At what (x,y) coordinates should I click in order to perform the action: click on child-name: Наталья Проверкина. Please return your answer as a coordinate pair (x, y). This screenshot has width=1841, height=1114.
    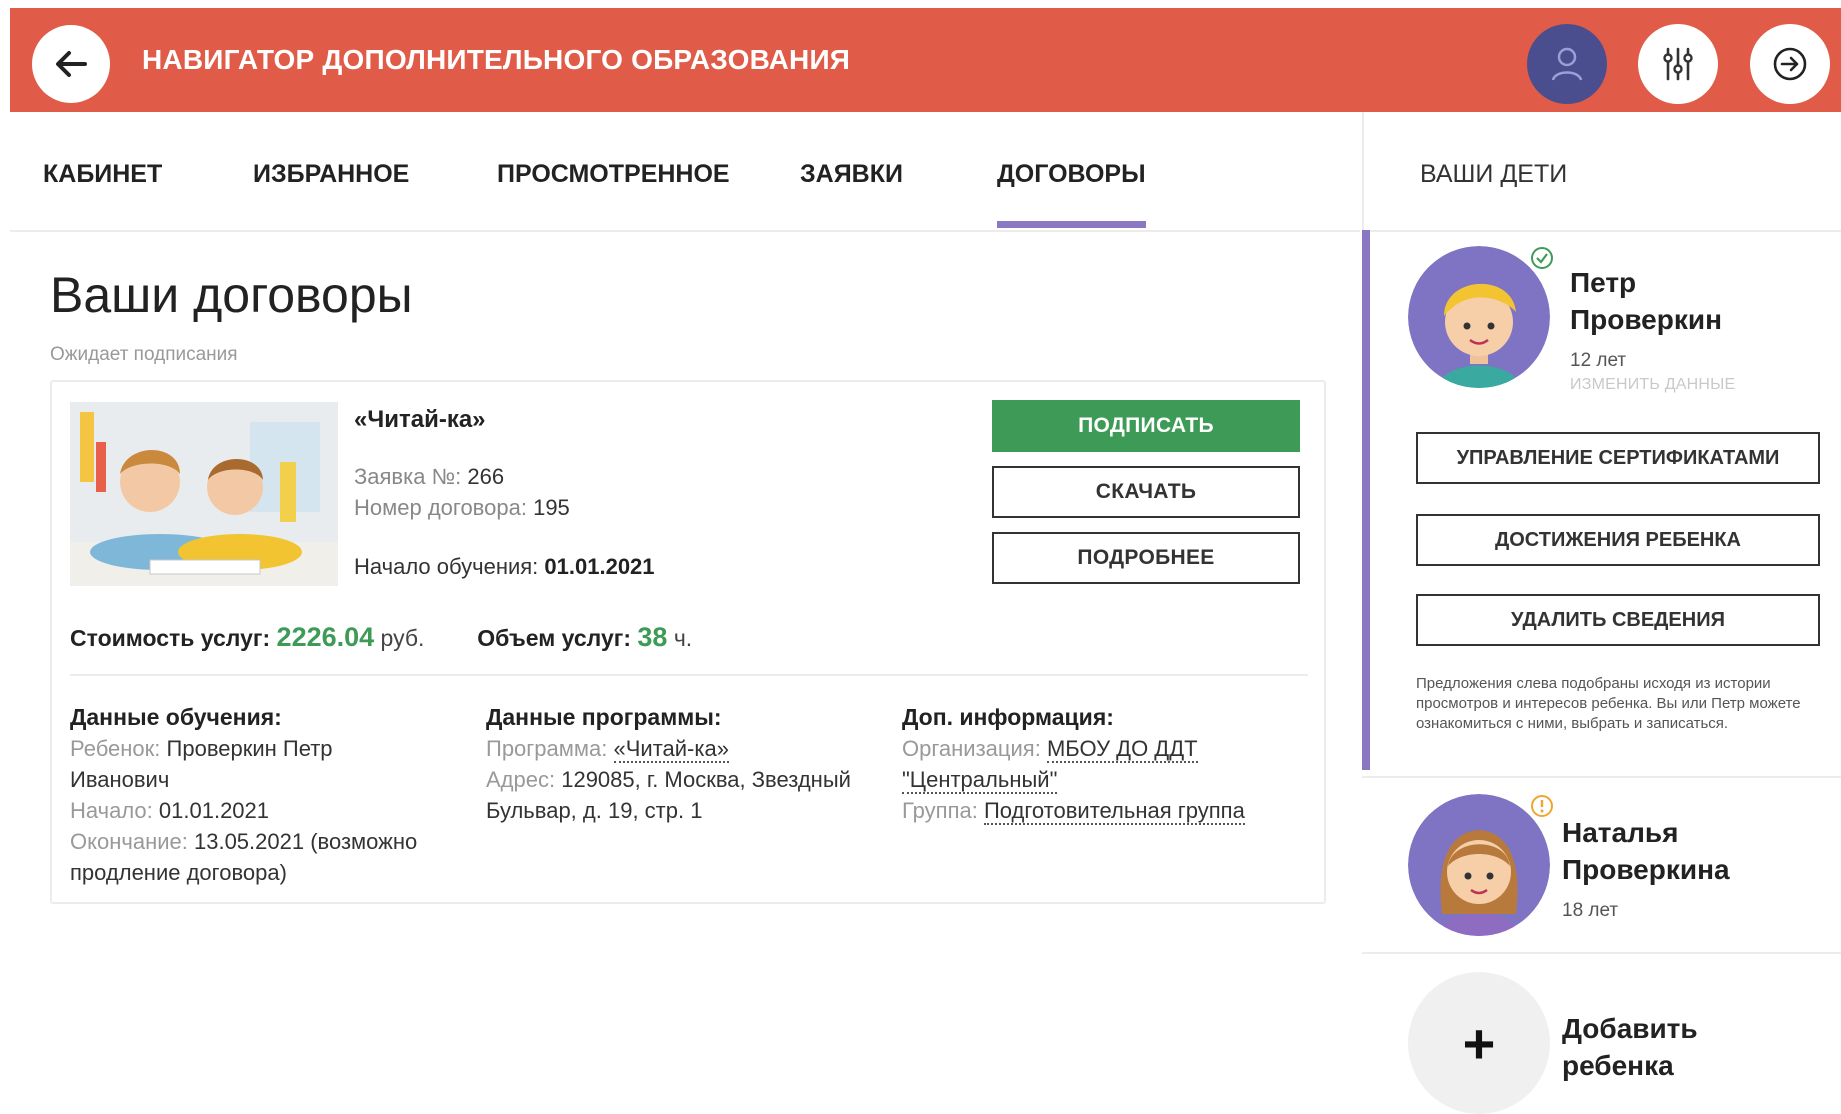
    Looking at the image, I should click on (1646, 851).